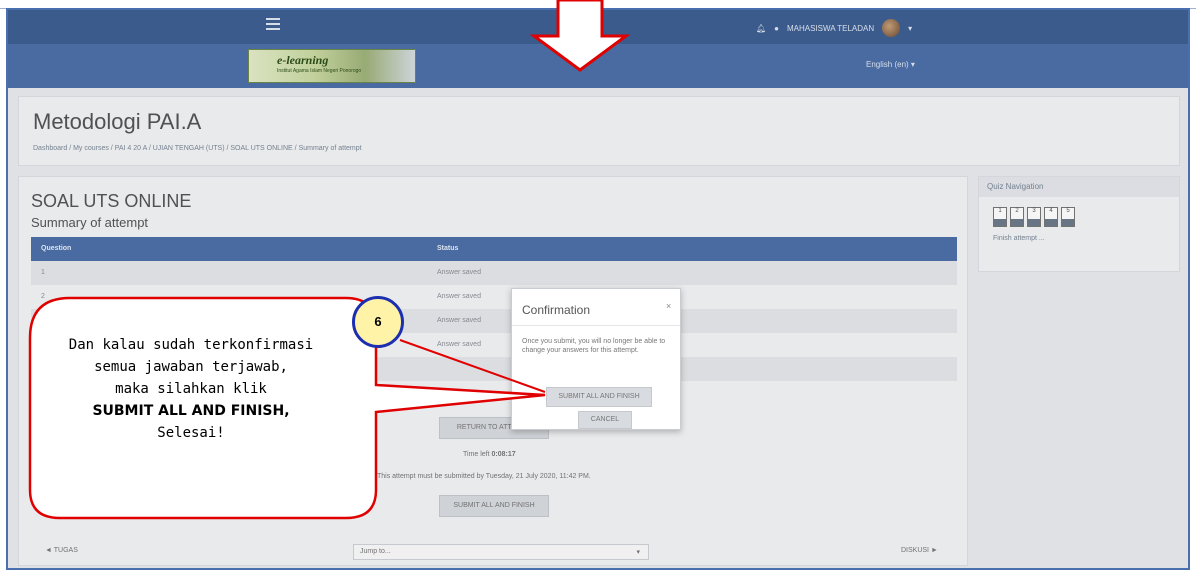  Describe the element at coordinates (191, 367) in the screenshot. I see `callout-line-2: semua jawaban terjawab,` at that location.